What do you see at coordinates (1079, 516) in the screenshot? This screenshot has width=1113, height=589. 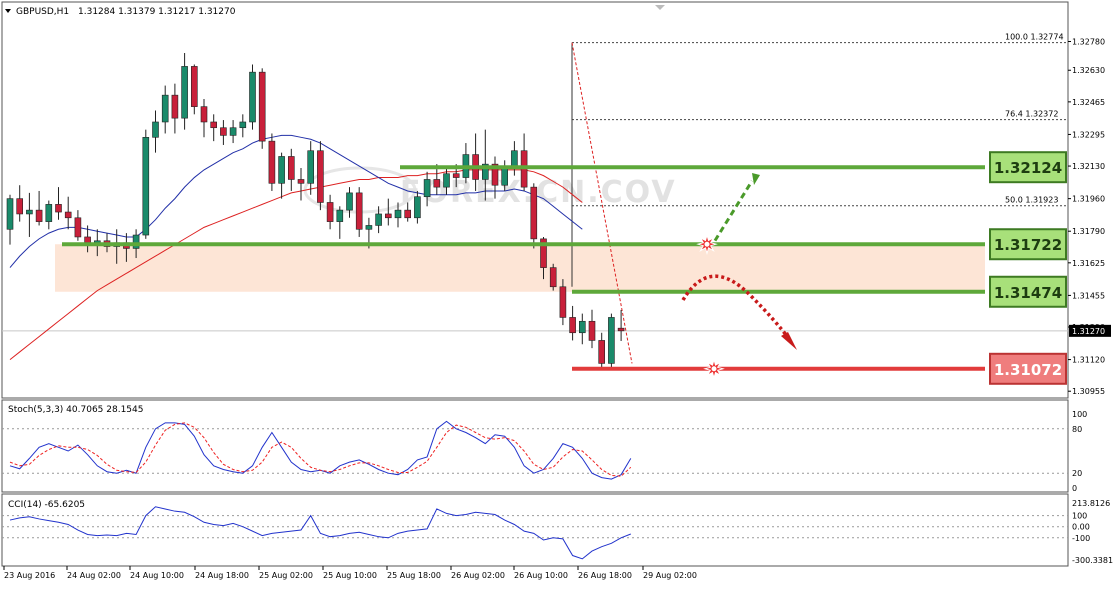 I see `cci-tick-label: 100` at bounding box center [1079, 516].